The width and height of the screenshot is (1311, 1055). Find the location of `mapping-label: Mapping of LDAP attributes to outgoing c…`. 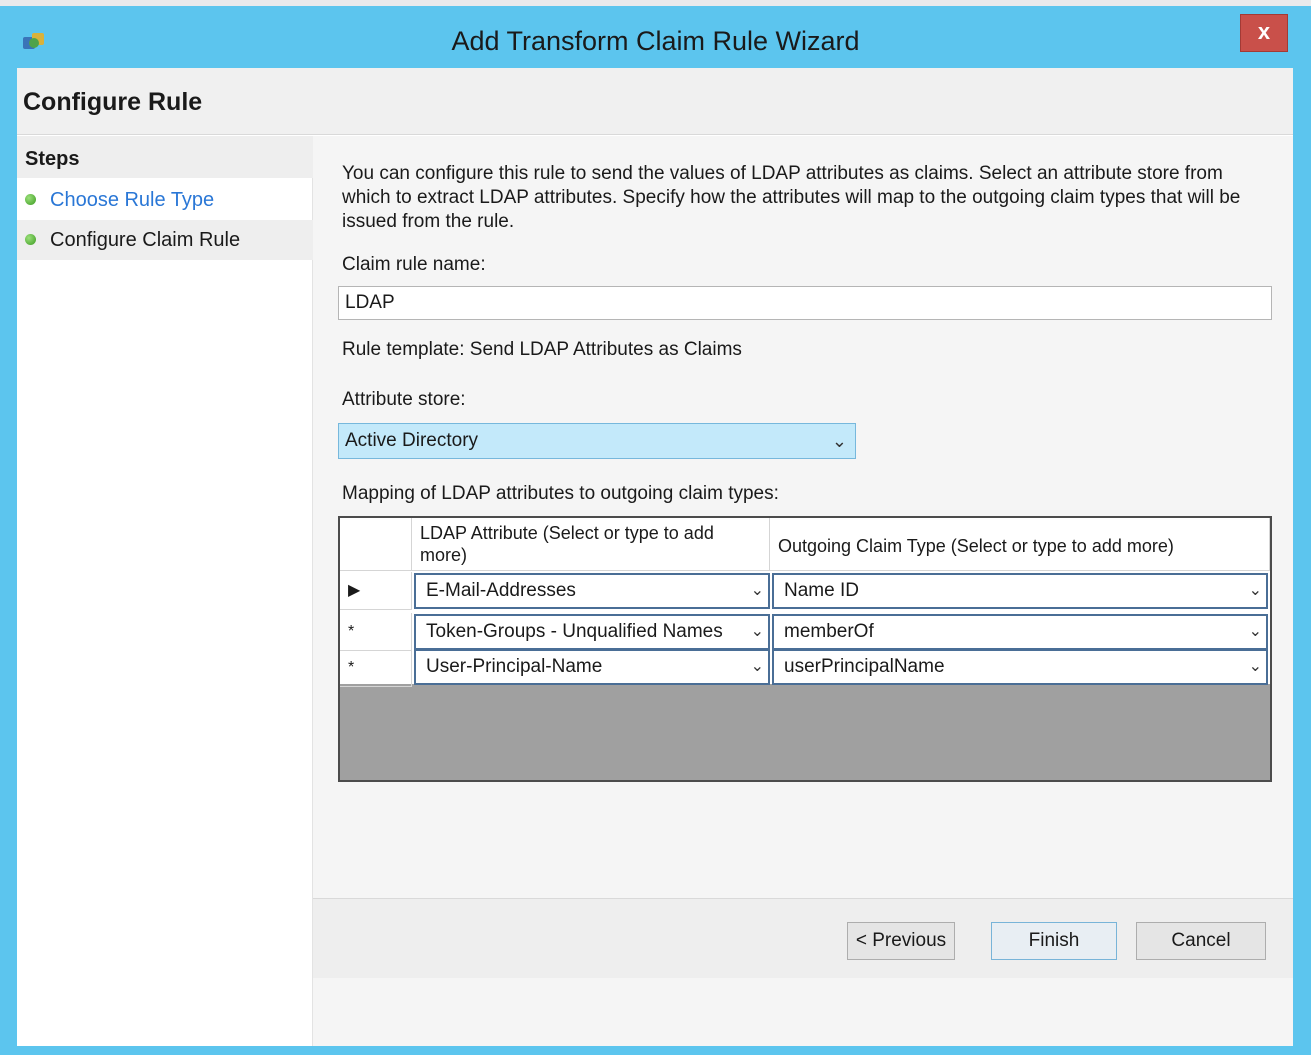

mapping-label: Mapping of LDAP attributes to outgoing c… is located at coordinates (560, 493).